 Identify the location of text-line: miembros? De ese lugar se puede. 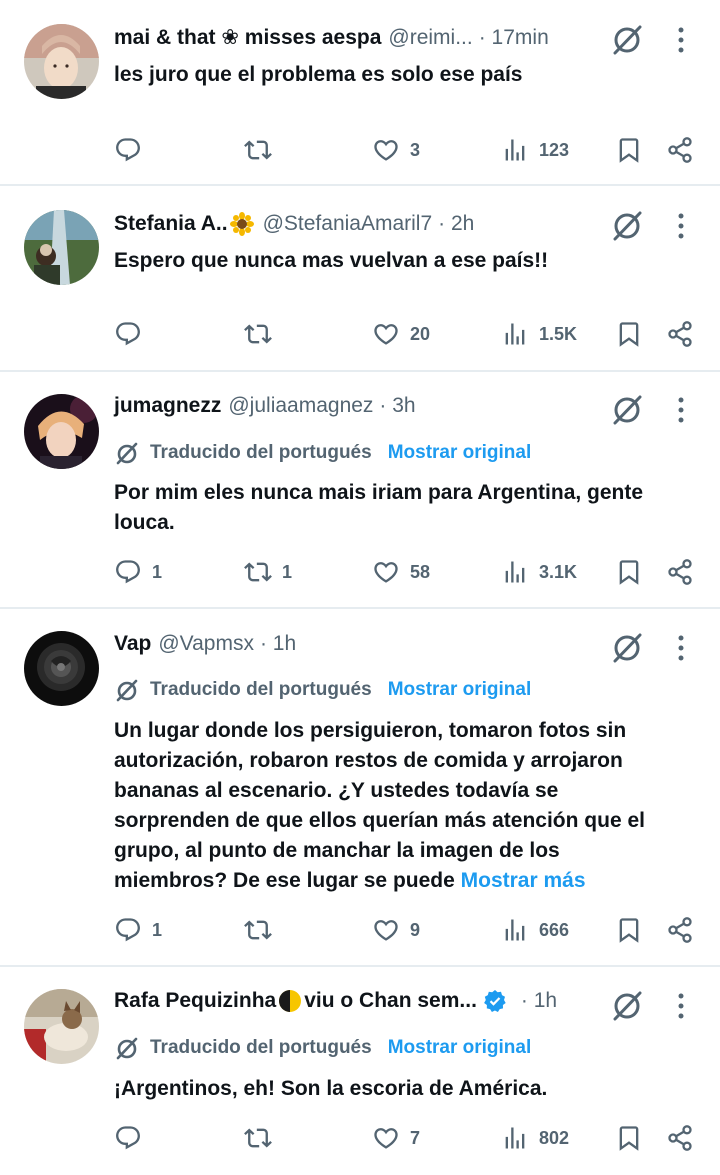
(284, 880).